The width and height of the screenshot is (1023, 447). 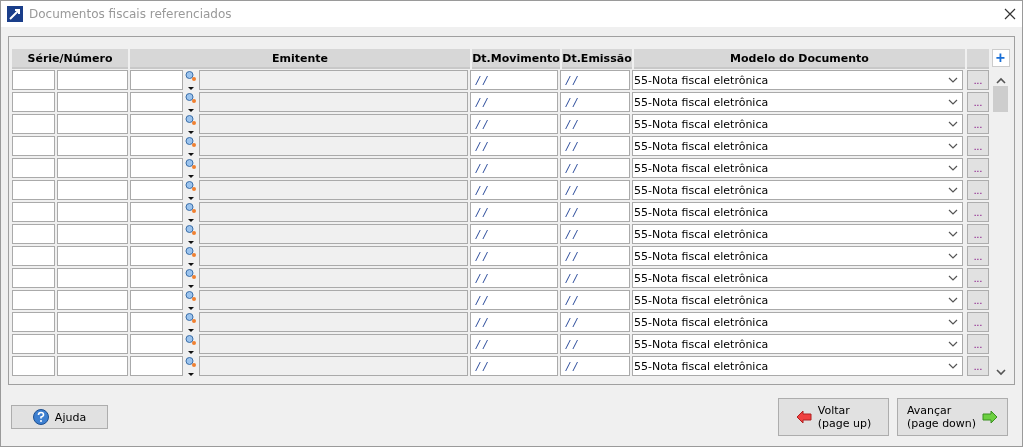 What do you see at coordinates (1000, 372) in the screenshot?
I see `scroll-down-icon` at bounding box center [1000, 372].